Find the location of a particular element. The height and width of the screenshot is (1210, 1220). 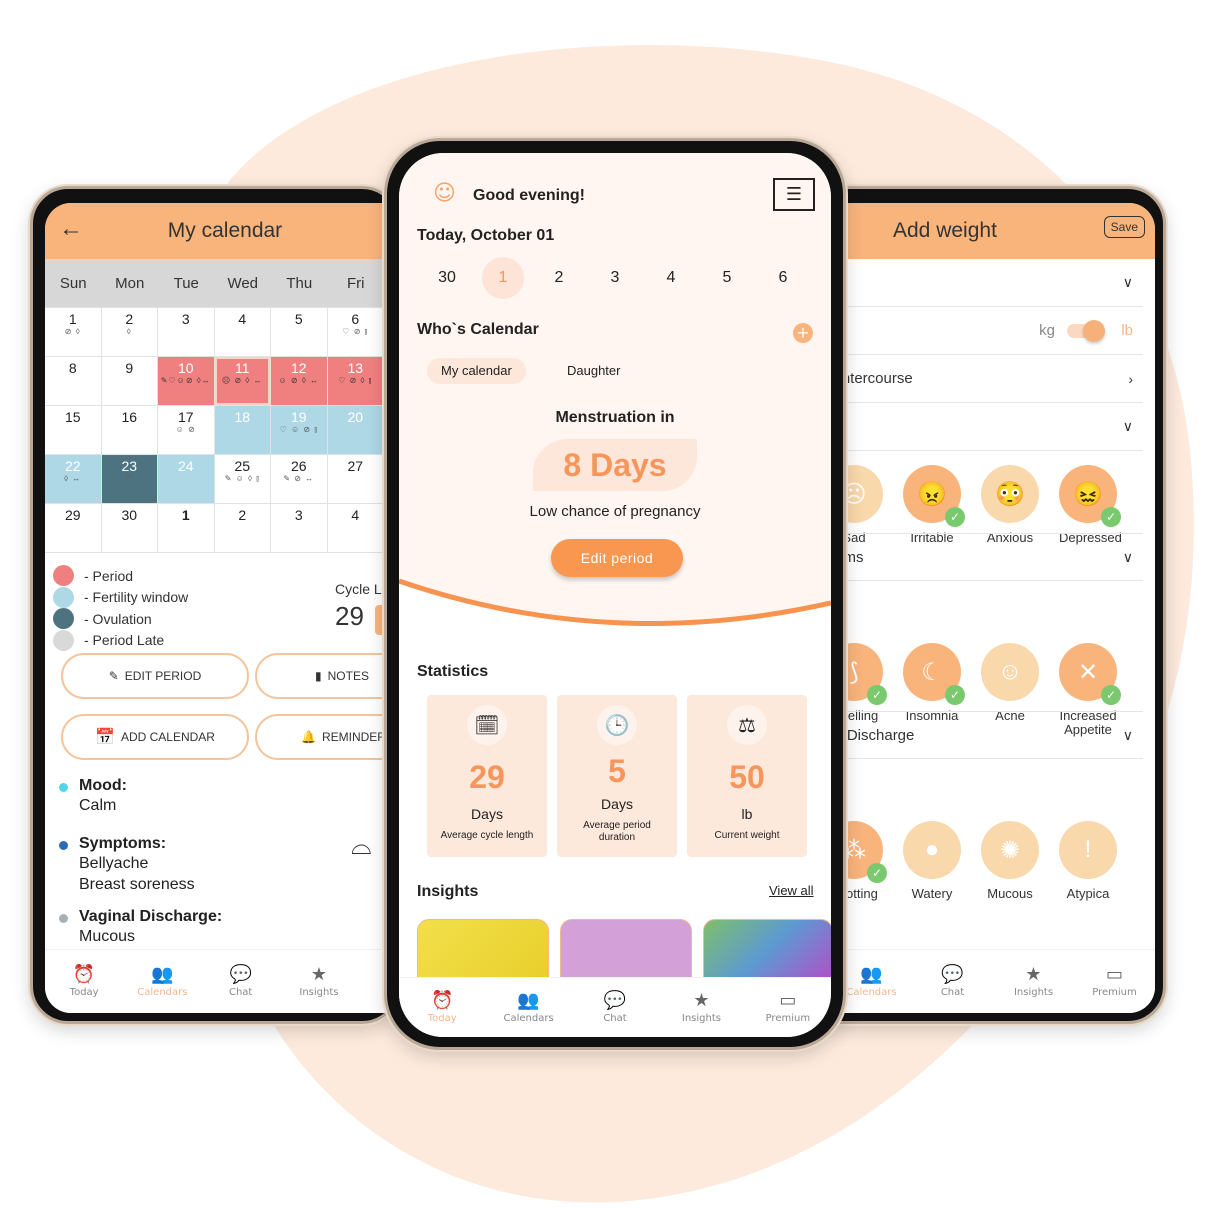

chevron-right-icon: › is located at coordinates (1130, 378).